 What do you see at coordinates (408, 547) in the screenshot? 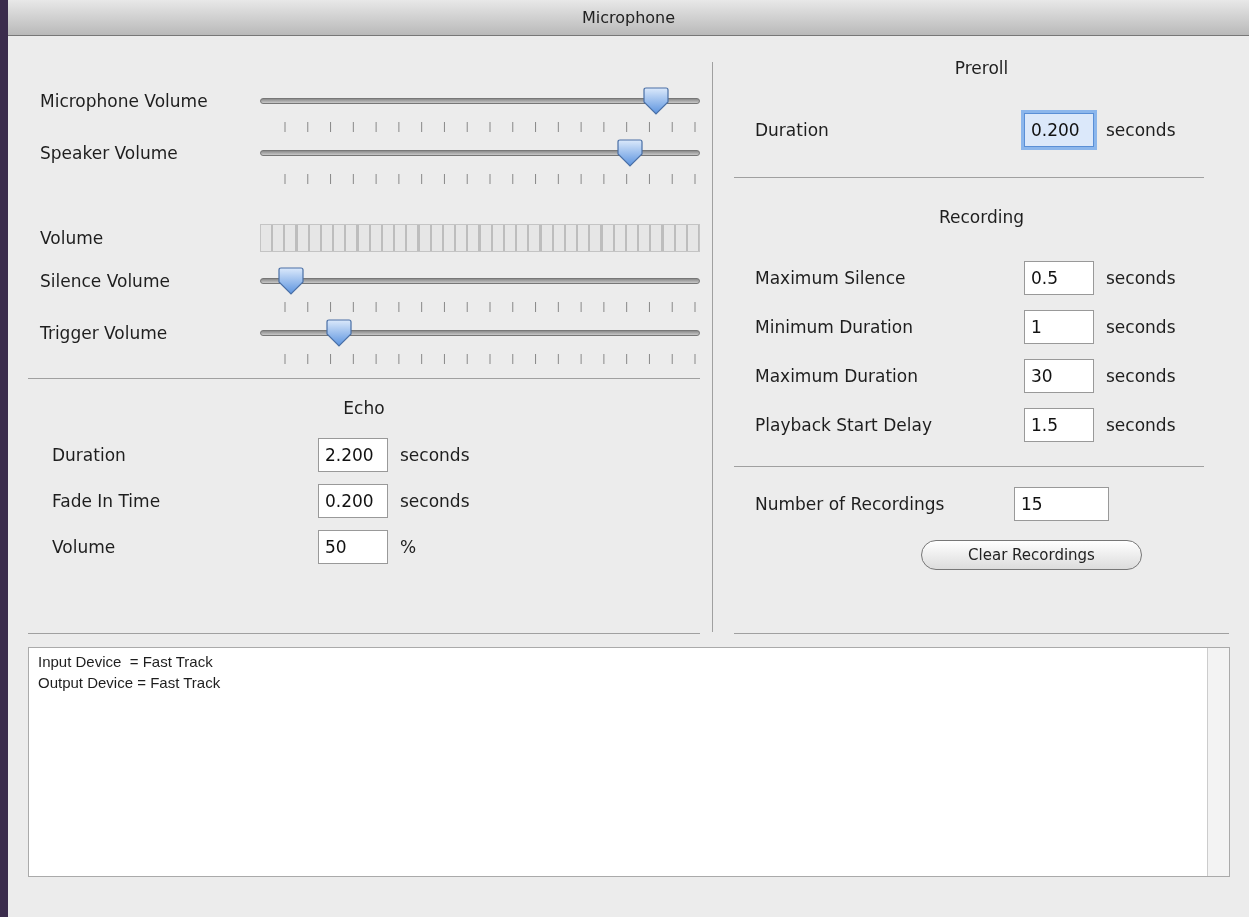
I see `unit-label: %` at bounding box center [408, 547].